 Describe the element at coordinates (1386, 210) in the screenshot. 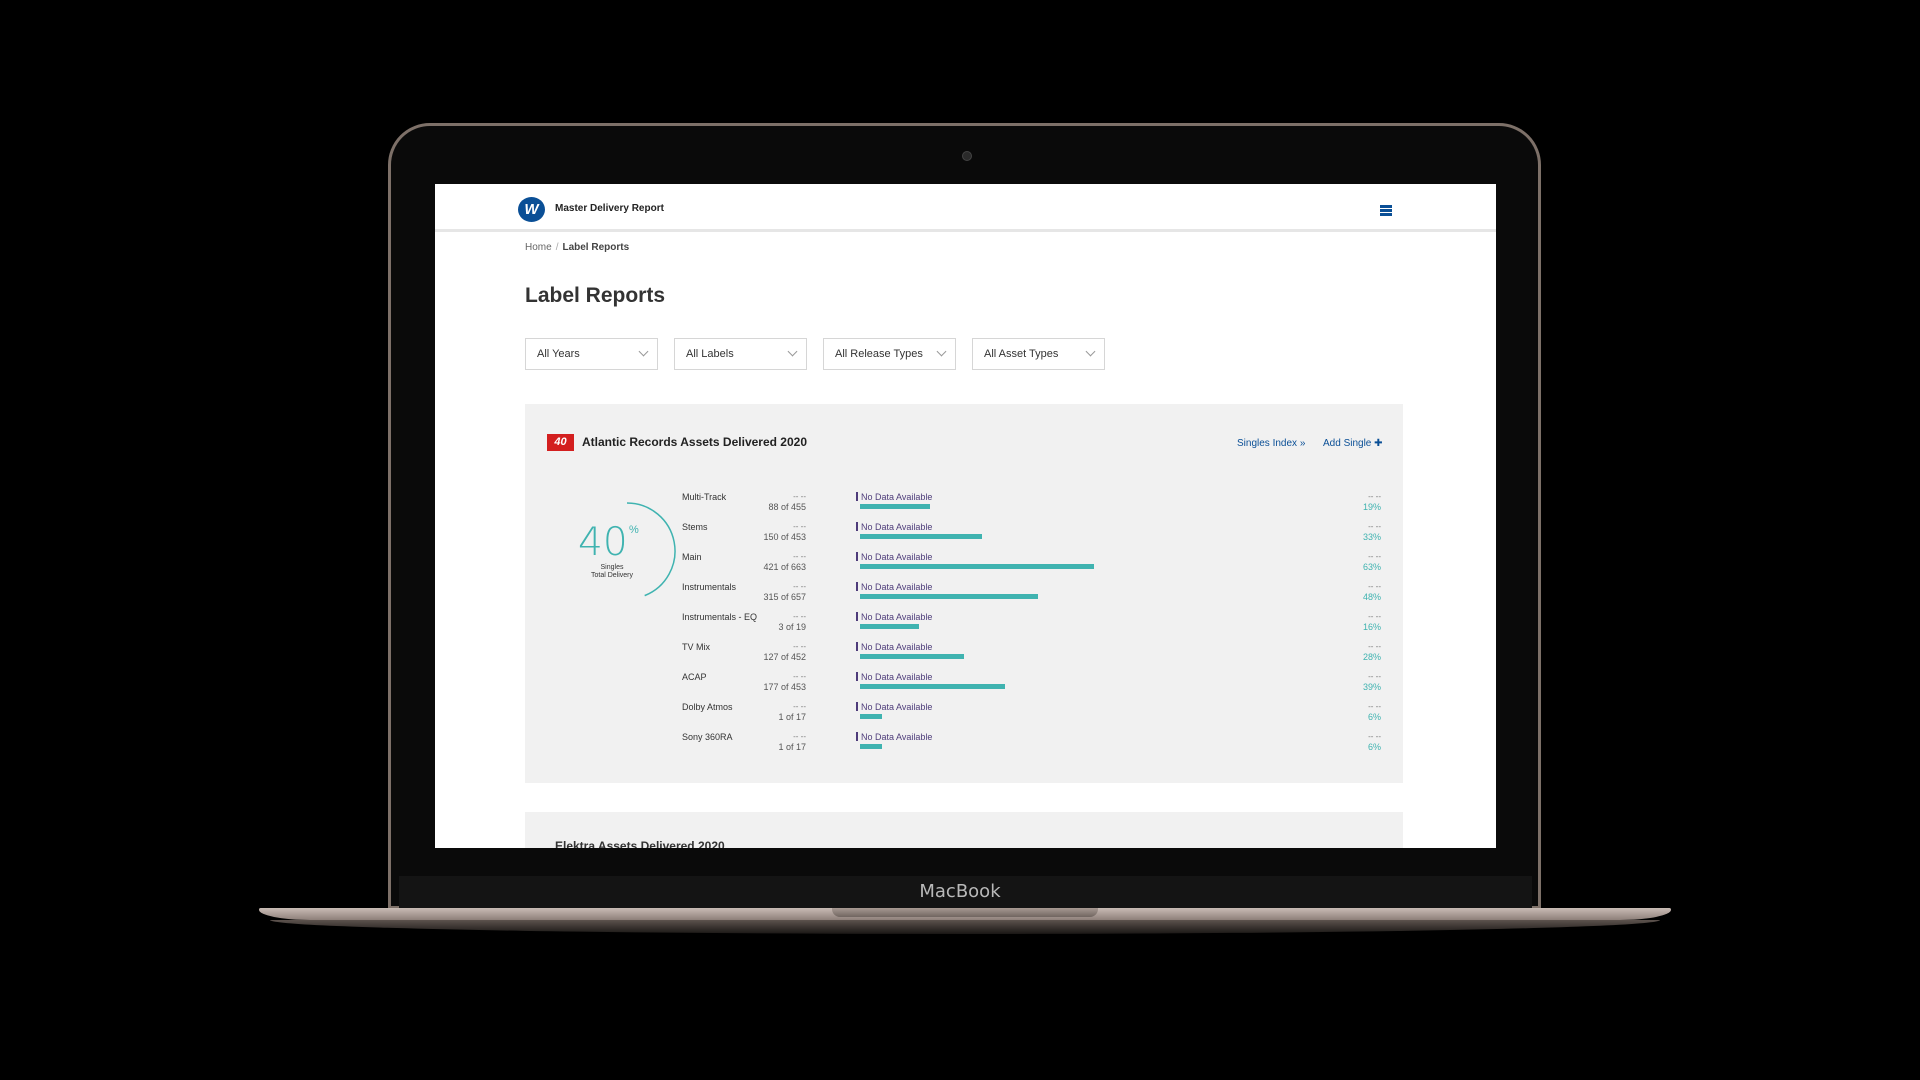

I see `hamburger-menu-icon` at that location.